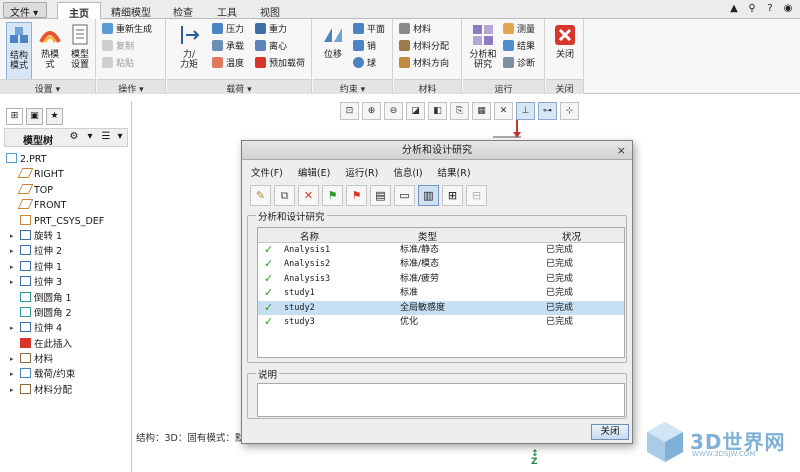  Describe the element at coordinates (118, 64) in the screenshot. I see `paste-button: 粘贴` at that location.